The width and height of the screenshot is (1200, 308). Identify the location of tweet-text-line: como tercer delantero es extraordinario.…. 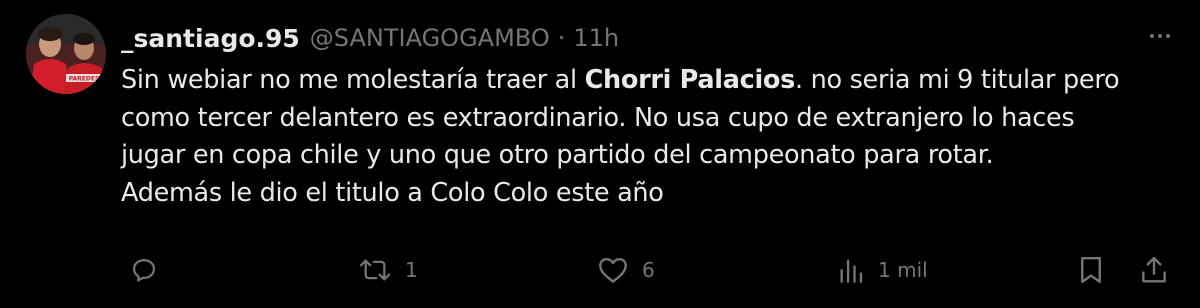
(598, 117).